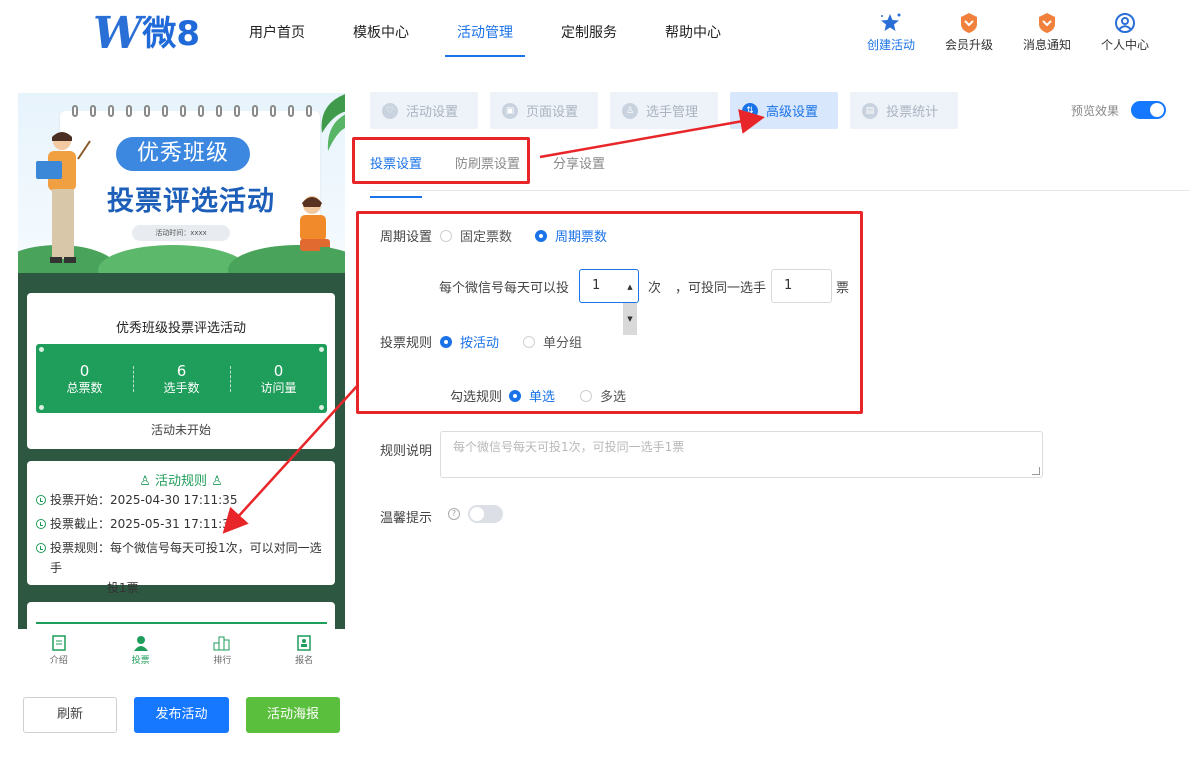 The height and width of the screenshot is (778, 1200). Describe the element at coordinates (664, 110) in the screenshot. I see `tab-contestant-management: ♙ 选手管理` at that location.